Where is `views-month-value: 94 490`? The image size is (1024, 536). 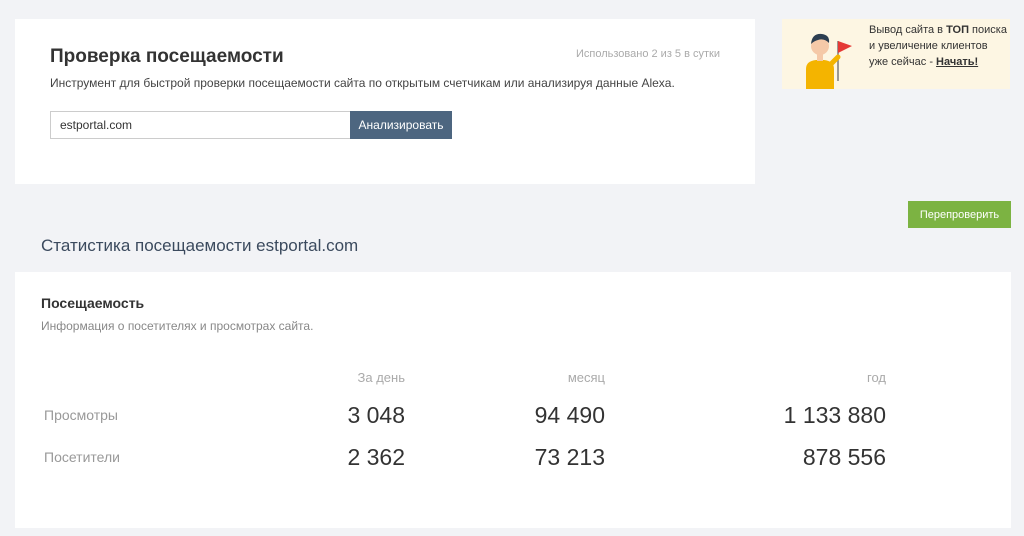
views-month-value: 94 490 is located at coordinates (569, 415).